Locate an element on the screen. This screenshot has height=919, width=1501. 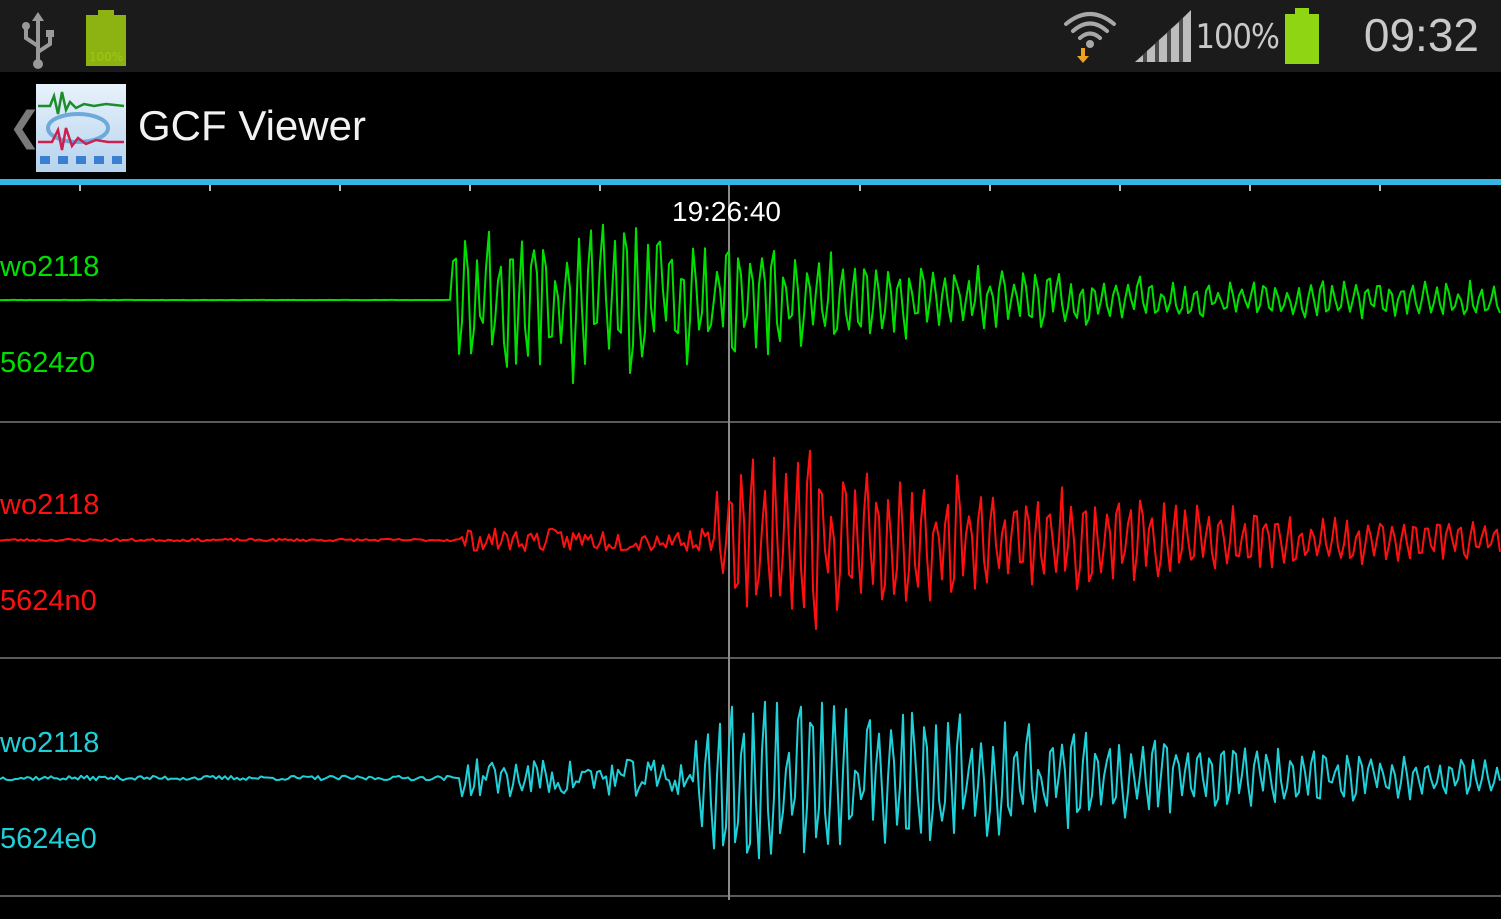
trace-stream: 5624z0 is located at coordinates (48, 363).